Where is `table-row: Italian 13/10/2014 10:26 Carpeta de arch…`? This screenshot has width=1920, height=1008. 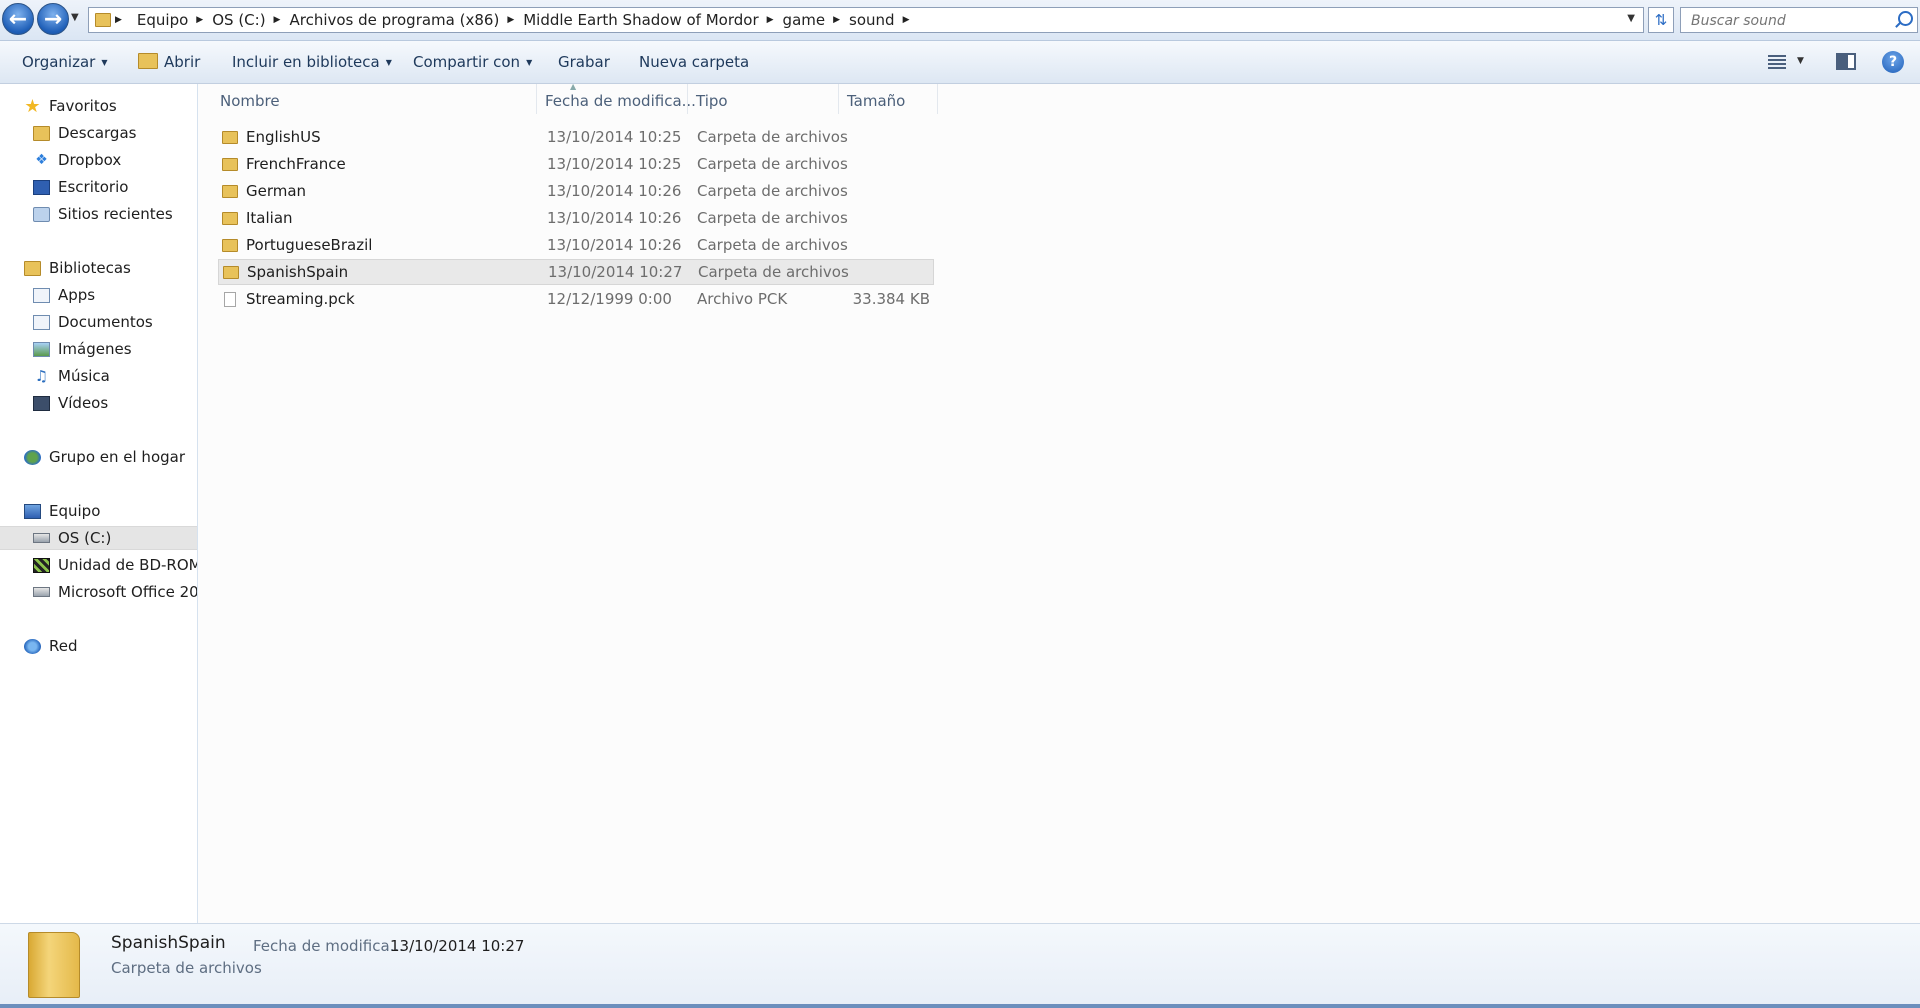
table-row: Italian 13/10/2014 10:26 Carpeta de arch… is located at coordinates (576, 218).